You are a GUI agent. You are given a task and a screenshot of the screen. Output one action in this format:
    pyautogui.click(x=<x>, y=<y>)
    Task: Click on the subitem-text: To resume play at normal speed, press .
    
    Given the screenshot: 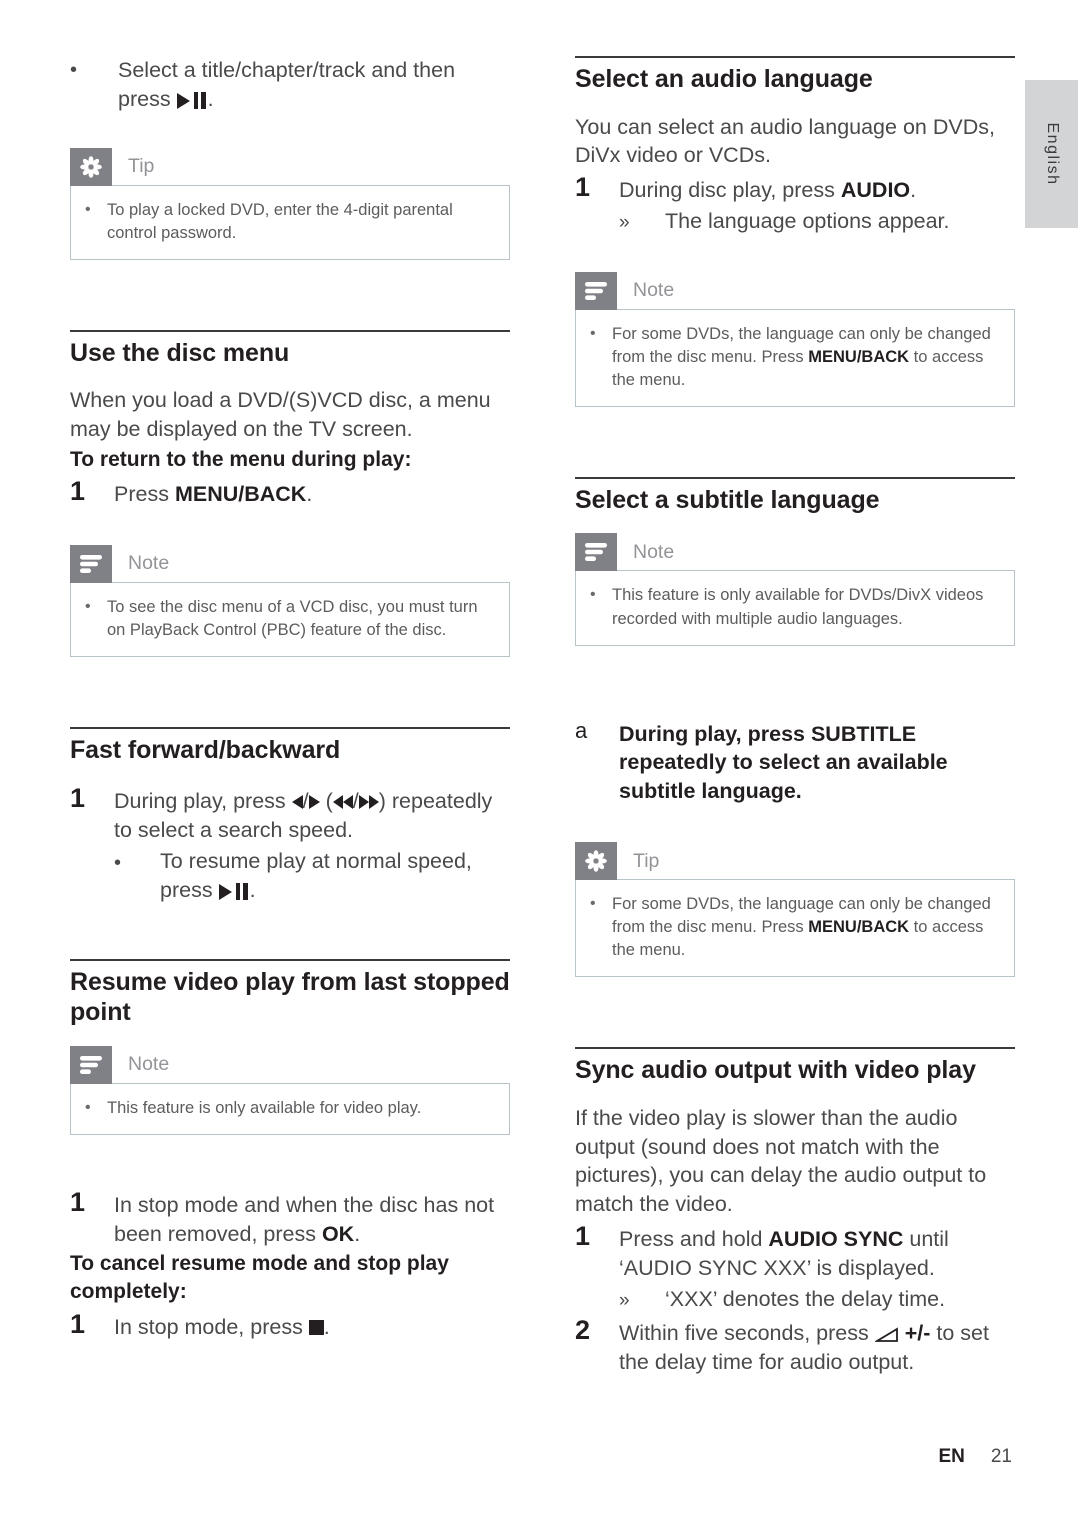 What is the action you would take?
    pyautogui.click(x=335, y=876)
    